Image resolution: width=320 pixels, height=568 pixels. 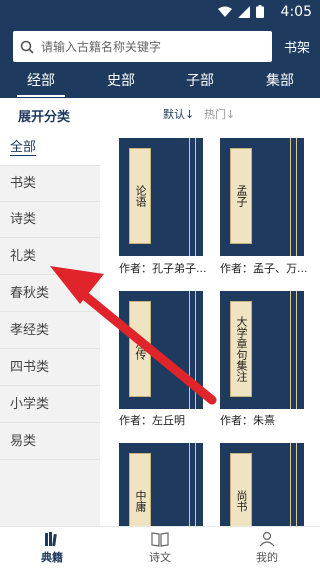 I want to click on sidebar-item-sishu: 四书类, so click(x=50, y=368).